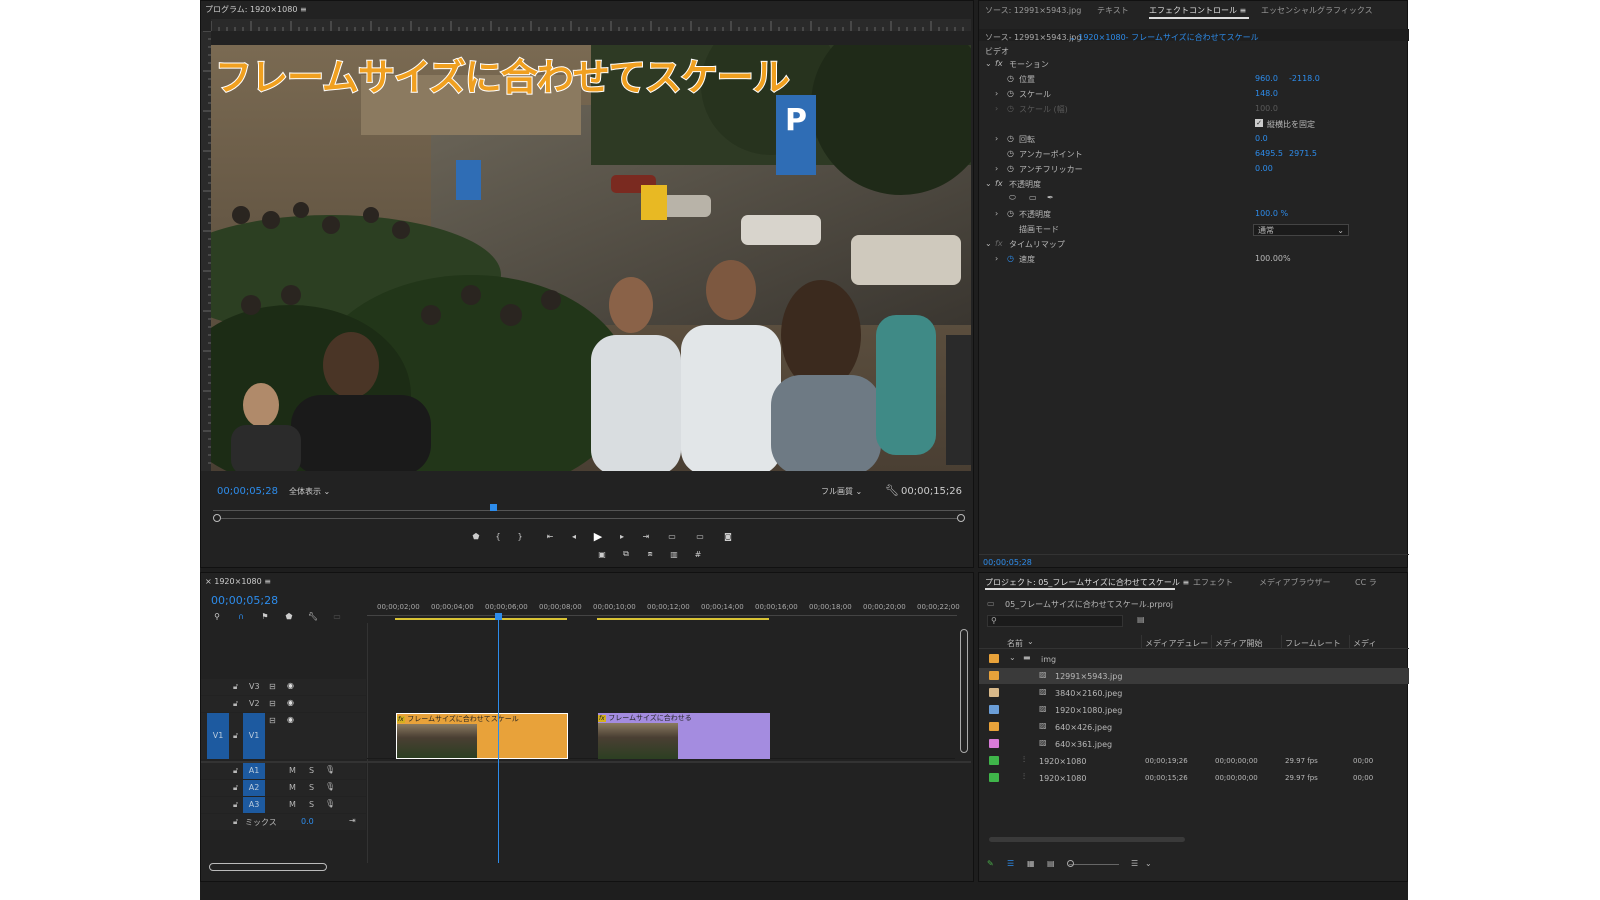 This screenshot has width=1600, height=900. Describe the element at coordinates (1294, 582) in the screenshot. I see `tab-media-browser: メディアブラウザー` at that location.